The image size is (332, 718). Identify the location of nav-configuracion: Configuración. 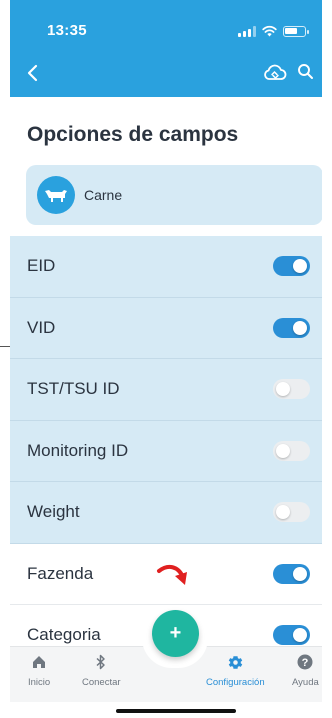
(235, 670).